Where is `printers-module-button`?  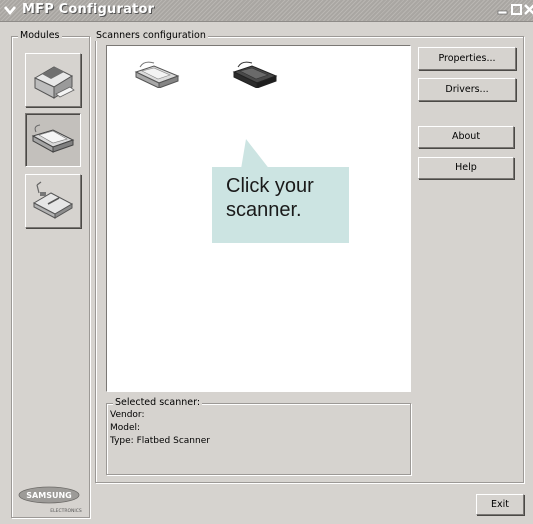 printers-module-button is located at coordinates (53, 80).